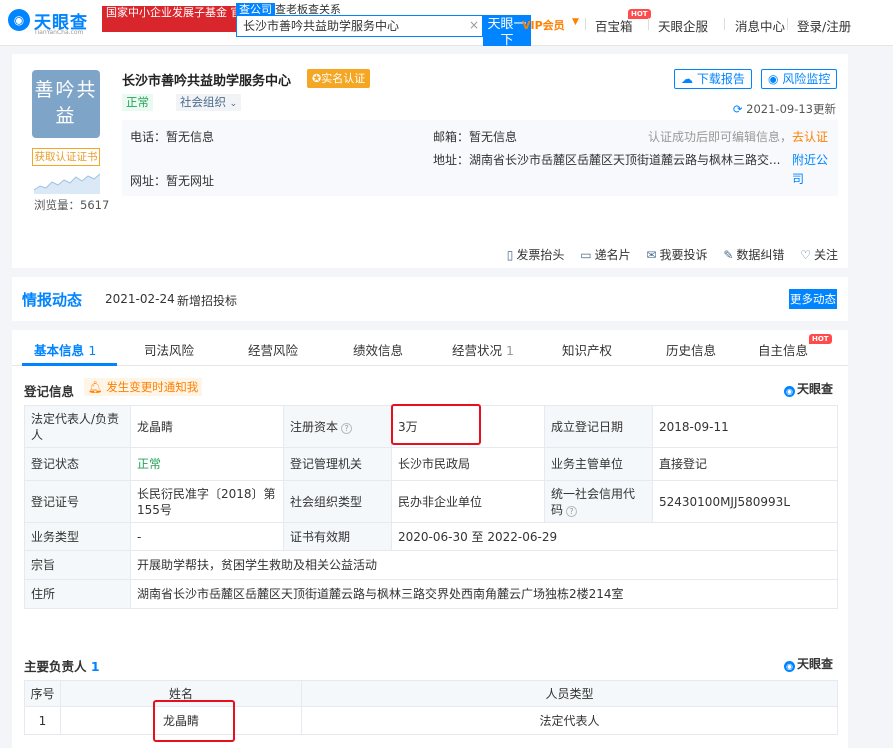 This screenshot has height=748, width=893. What do you see at coordinates (813, 299) in the screenshot?
I see `more-intel-button: 更多动态` at bounding box center [813, 299].